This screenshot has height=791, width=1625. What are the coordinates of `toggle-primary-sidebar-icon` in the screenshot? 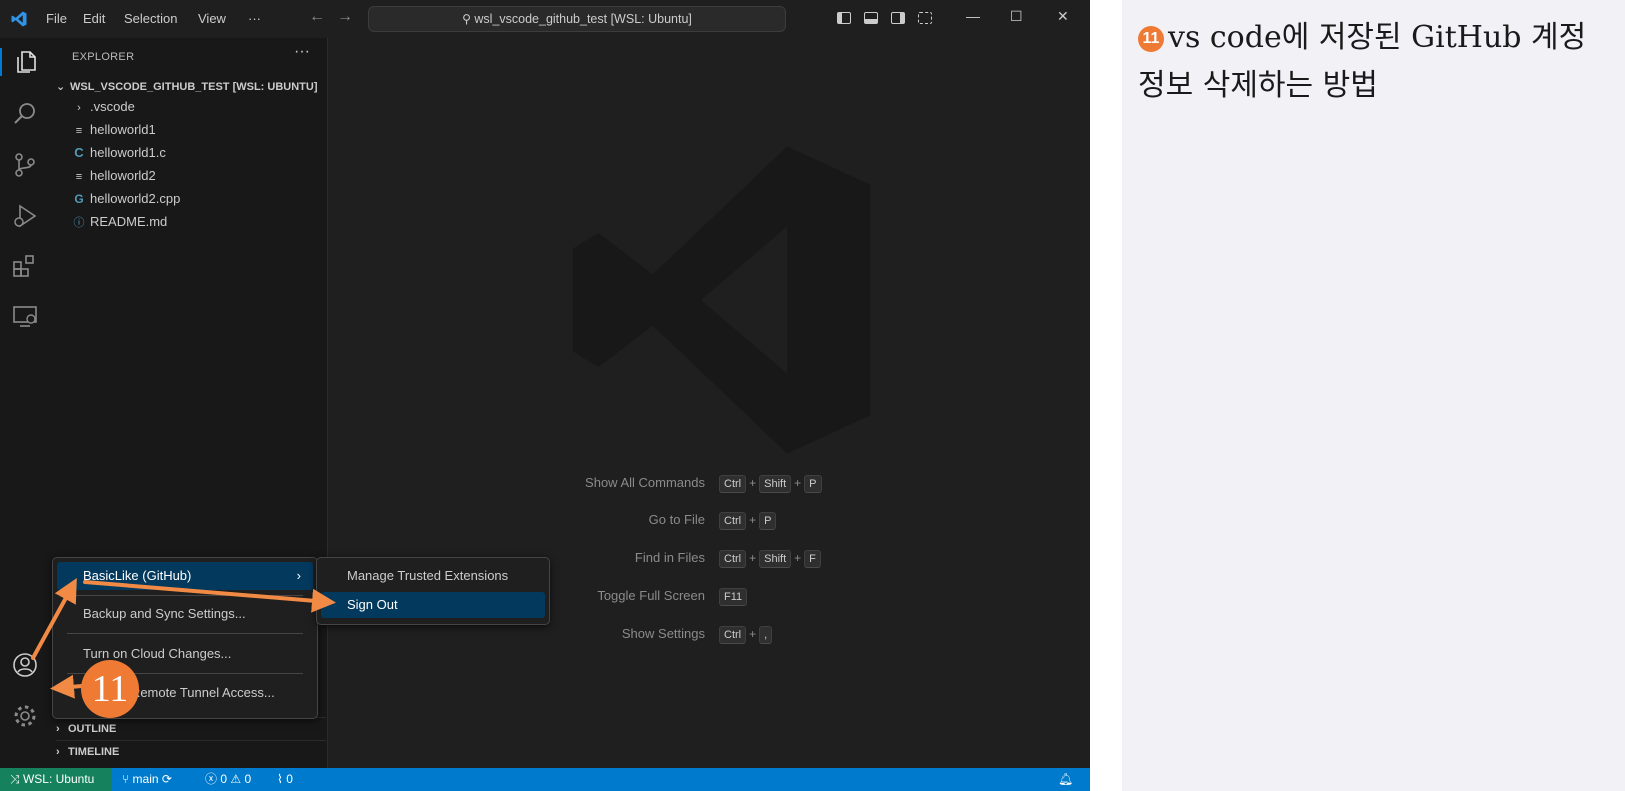 It's located at (844, 18).